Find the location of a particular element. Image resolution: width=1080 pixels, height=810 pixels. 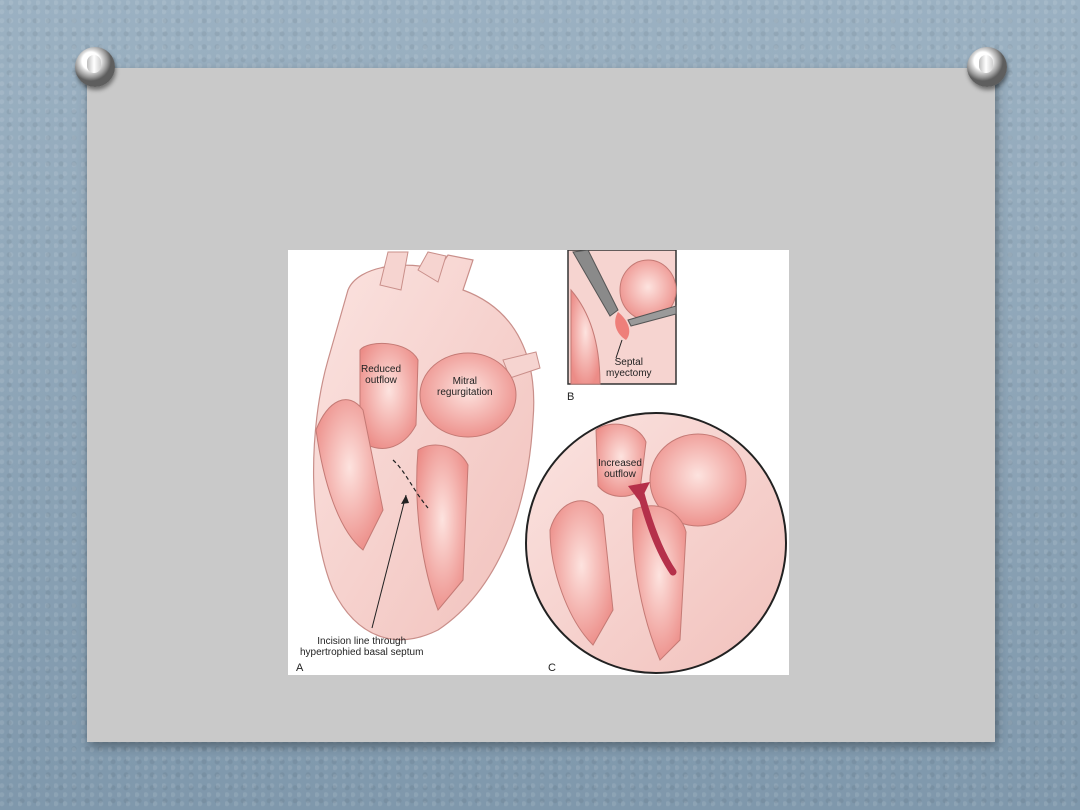

label-septal-myectomy: Septal myectomy is located at coordinates (629, 368).